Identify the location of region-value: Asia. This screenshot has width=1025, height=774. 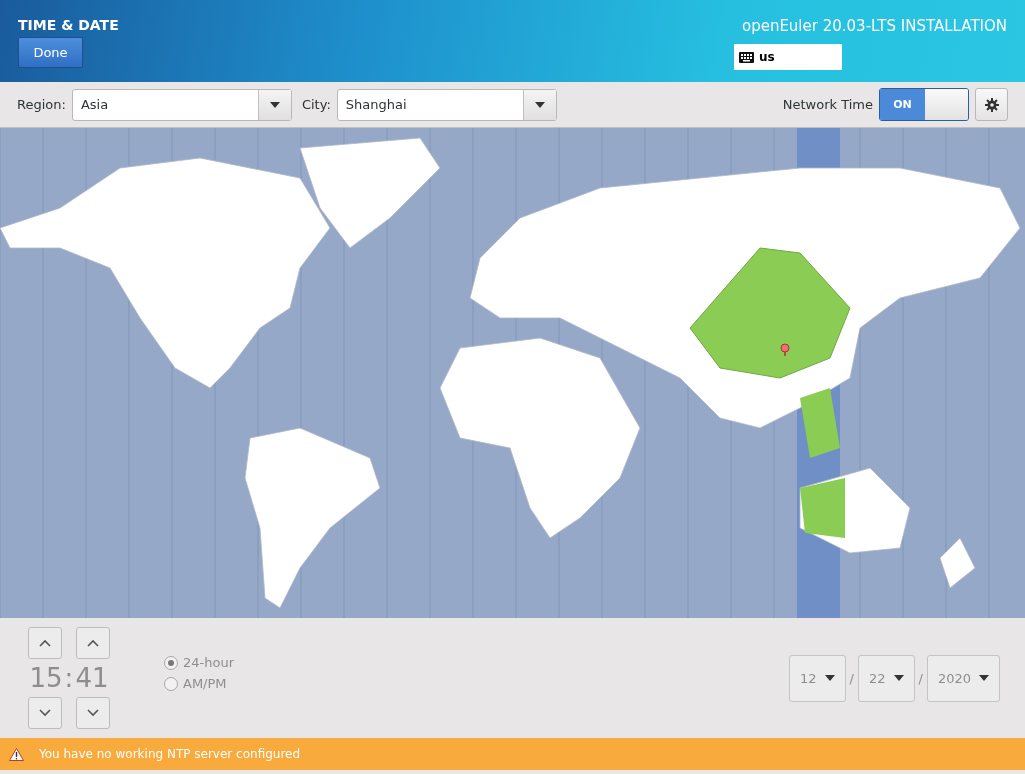
(94, 105).